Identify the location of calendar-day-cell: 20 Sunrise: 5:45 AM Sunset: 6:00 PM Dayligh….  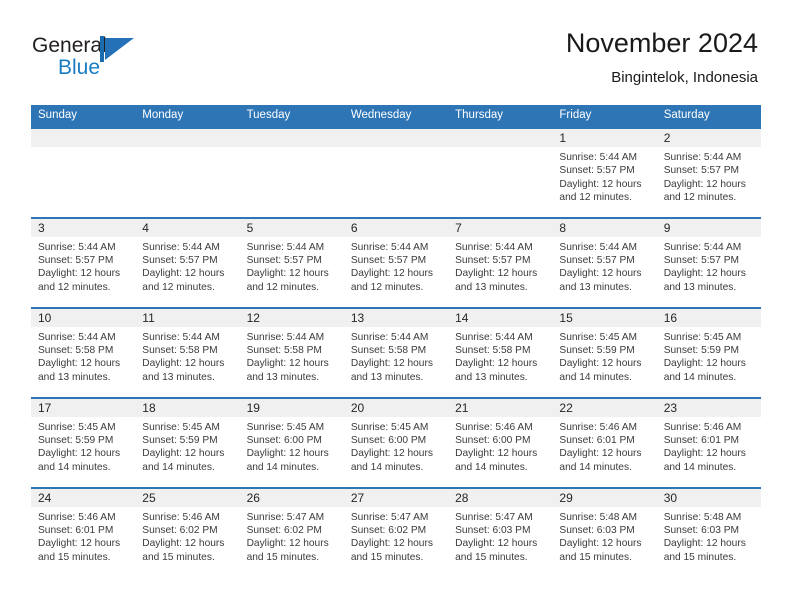
(396, 442).